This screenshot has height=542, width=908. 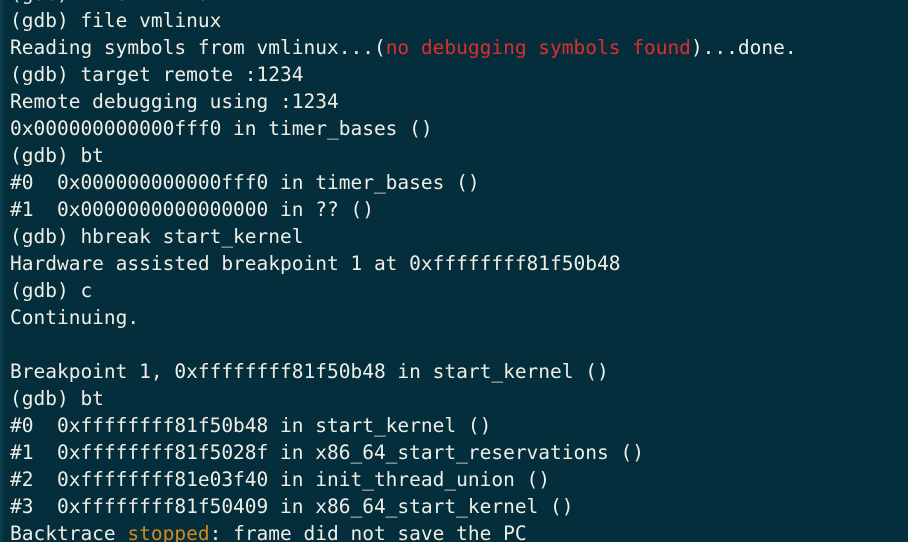 What do you see at coordinates (251, 425) in the screenshot?
I see `terminal-text-span: #0 0xffffffff81f50b48 in start_kernel ()` at bounding box center [251, 425].